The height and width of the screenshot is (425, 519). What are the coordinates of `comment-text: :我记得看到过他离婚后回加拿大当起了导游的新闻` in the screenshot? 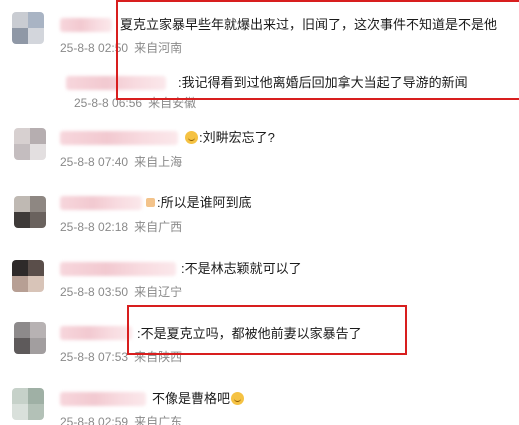 It's located at (323, 82).